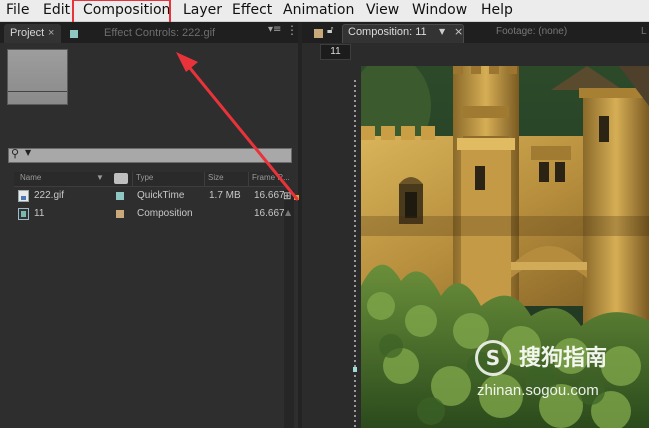  Describe the element at coordinates (202, 11) in the screenshot. I see `menu-layer: Layer` at that location.